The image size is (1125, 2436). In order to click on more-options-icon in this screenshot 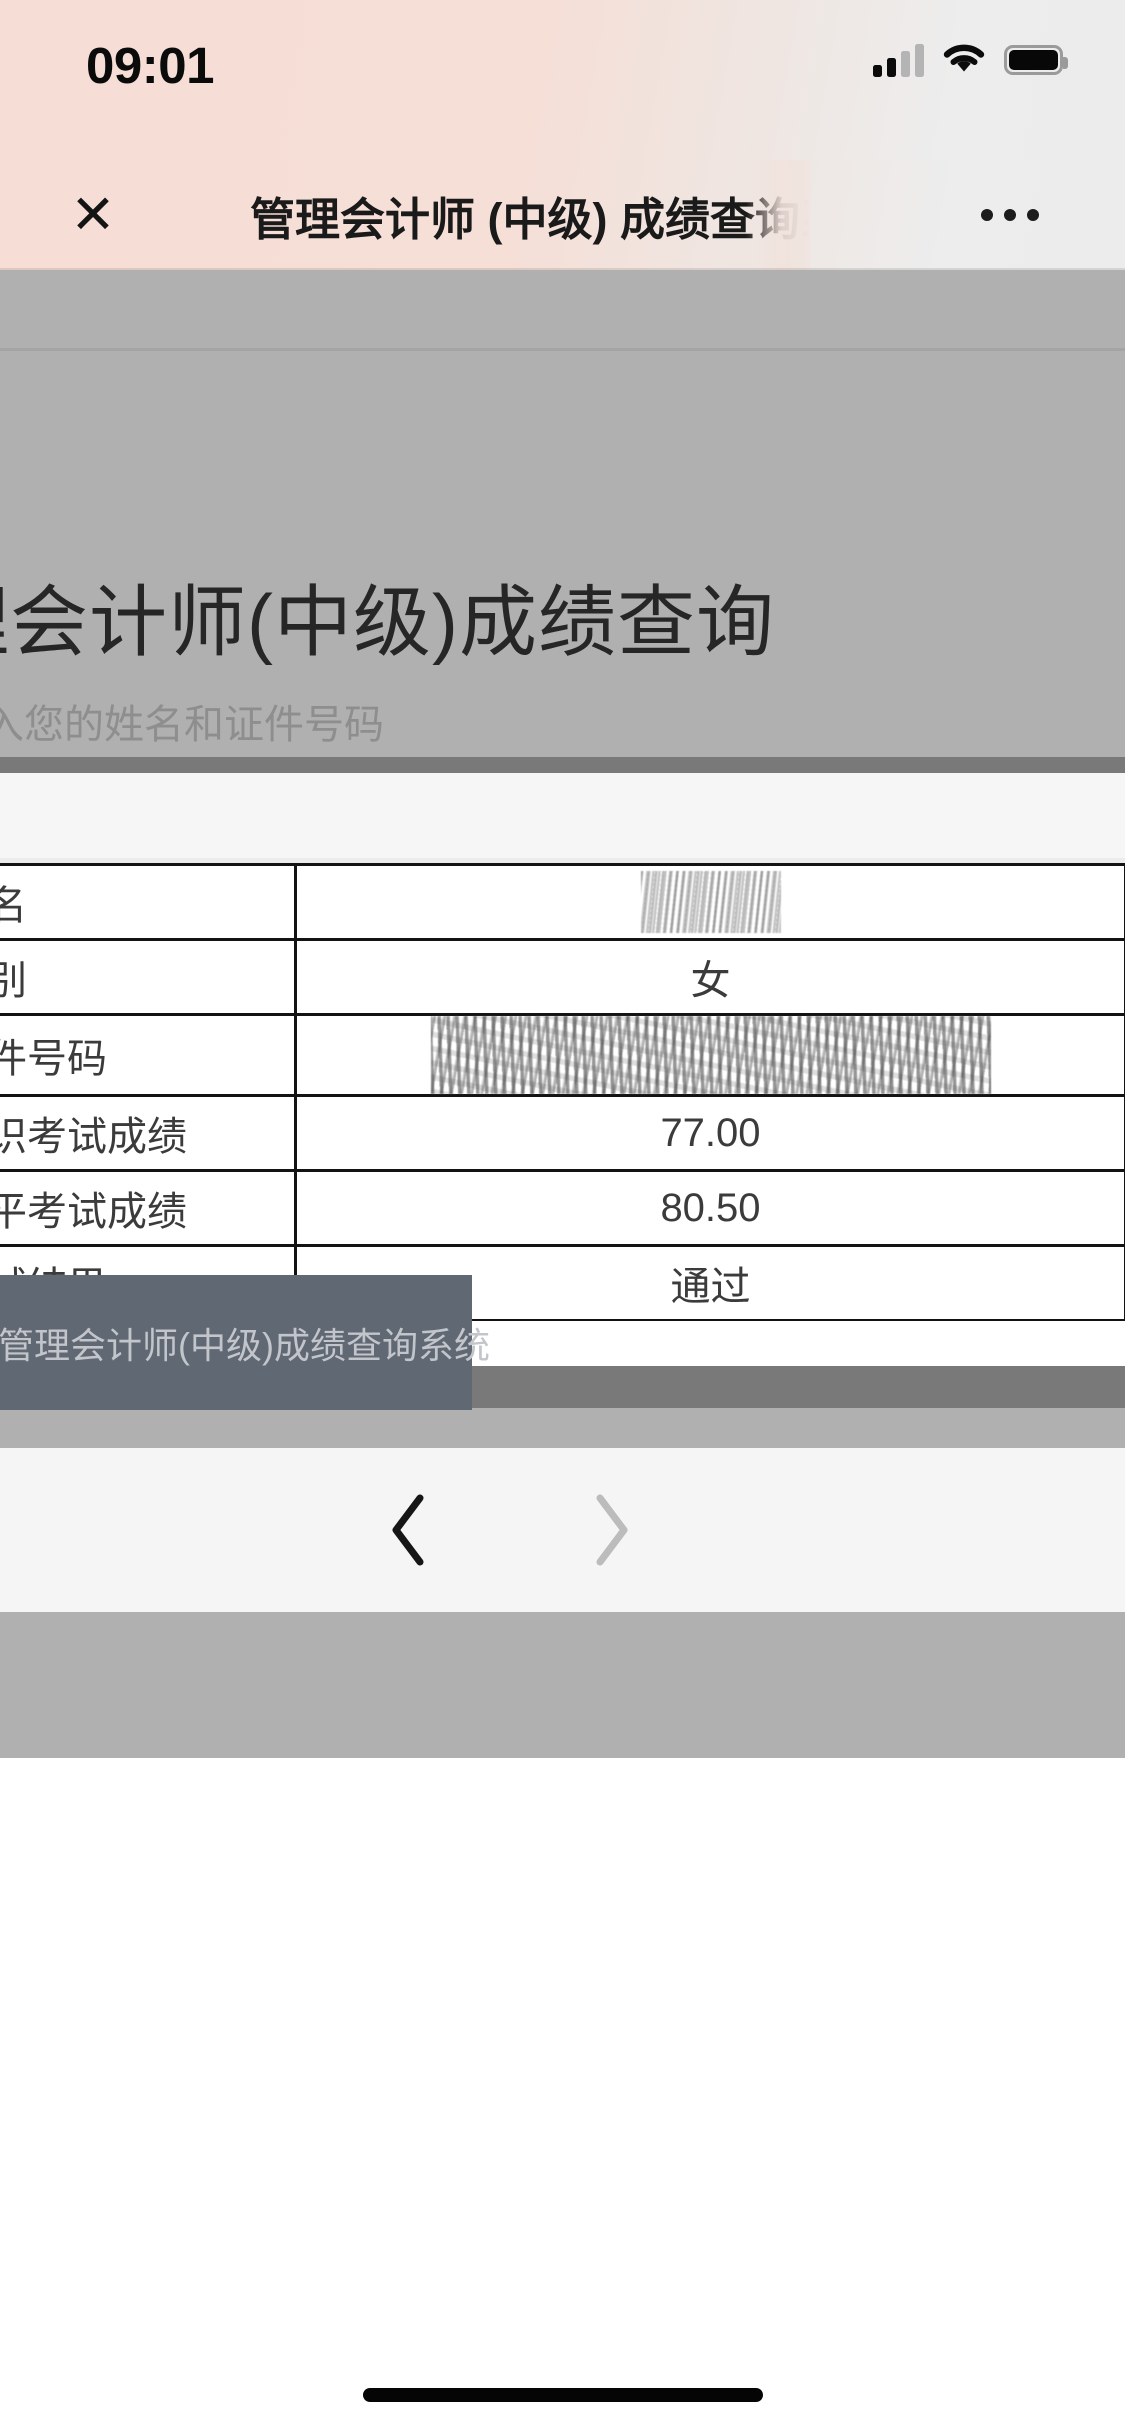, I will do `click(1010, 215)`.